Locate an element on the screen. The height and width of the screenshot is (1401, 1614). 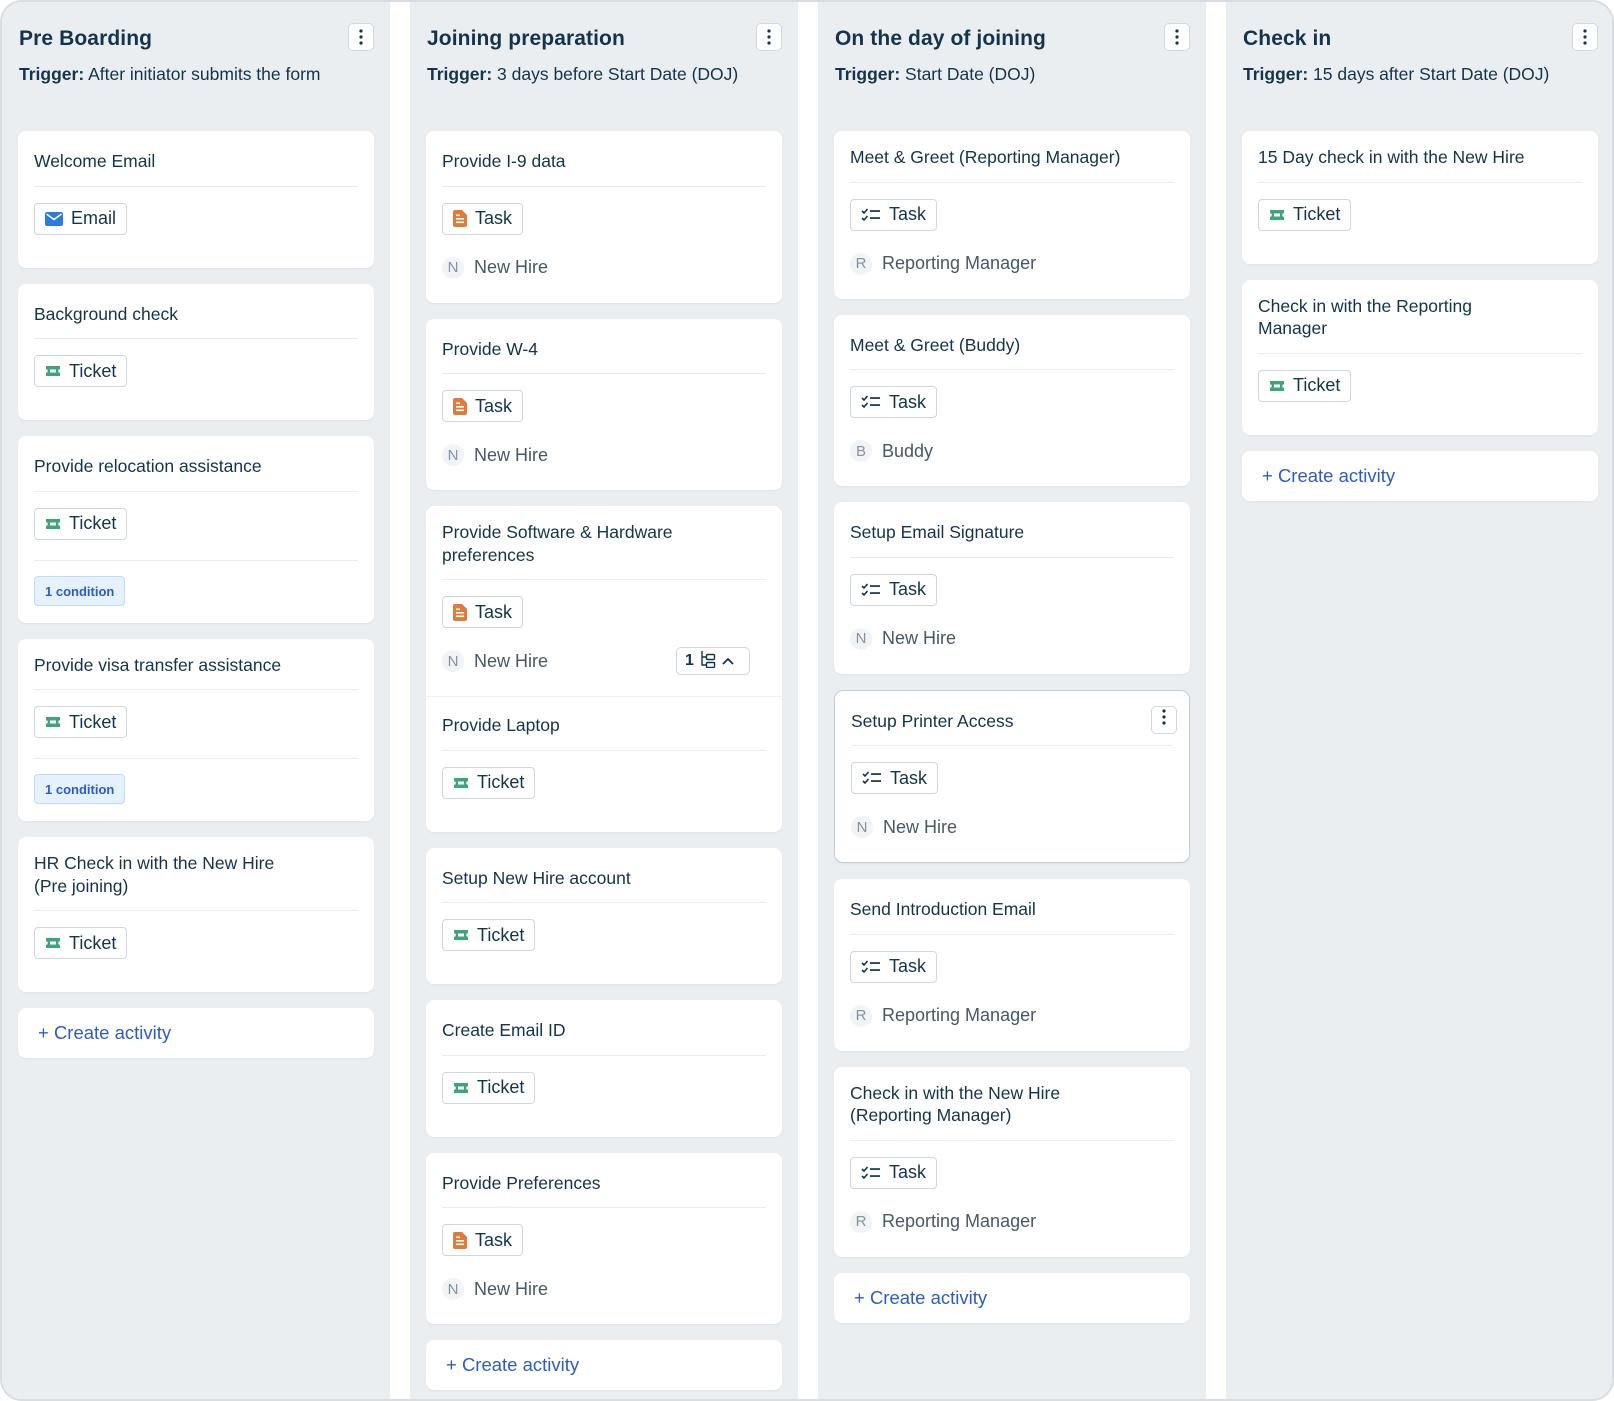
activity-card: Setup New Hire account Ticket is located at coordinates (604, 915).